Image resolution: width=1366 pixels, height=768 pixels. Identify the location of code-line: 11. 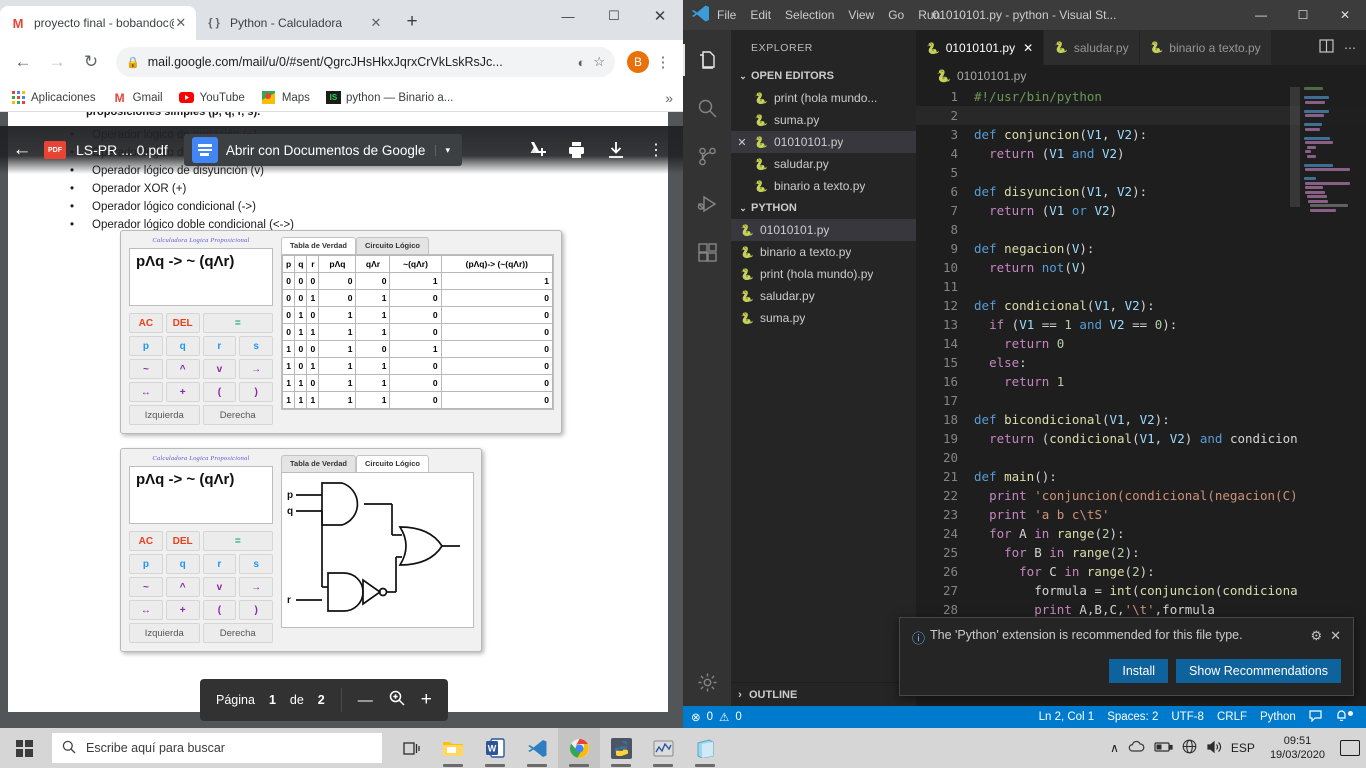
(1141, 286).